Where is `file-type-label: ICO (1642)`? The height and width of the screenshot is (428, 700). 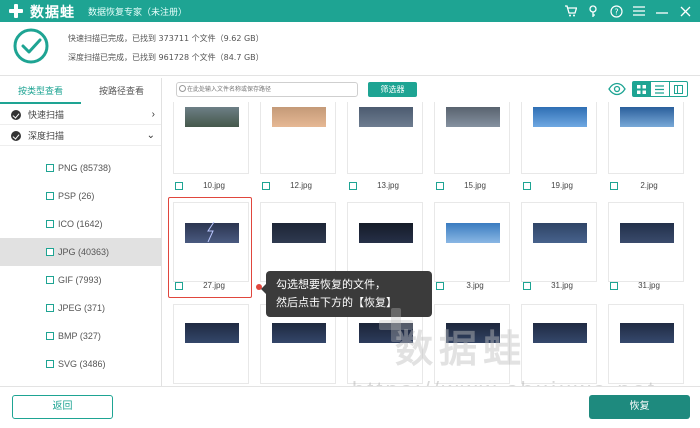 file-type-label: ICO (1642) is located at coordinates (80, 224).